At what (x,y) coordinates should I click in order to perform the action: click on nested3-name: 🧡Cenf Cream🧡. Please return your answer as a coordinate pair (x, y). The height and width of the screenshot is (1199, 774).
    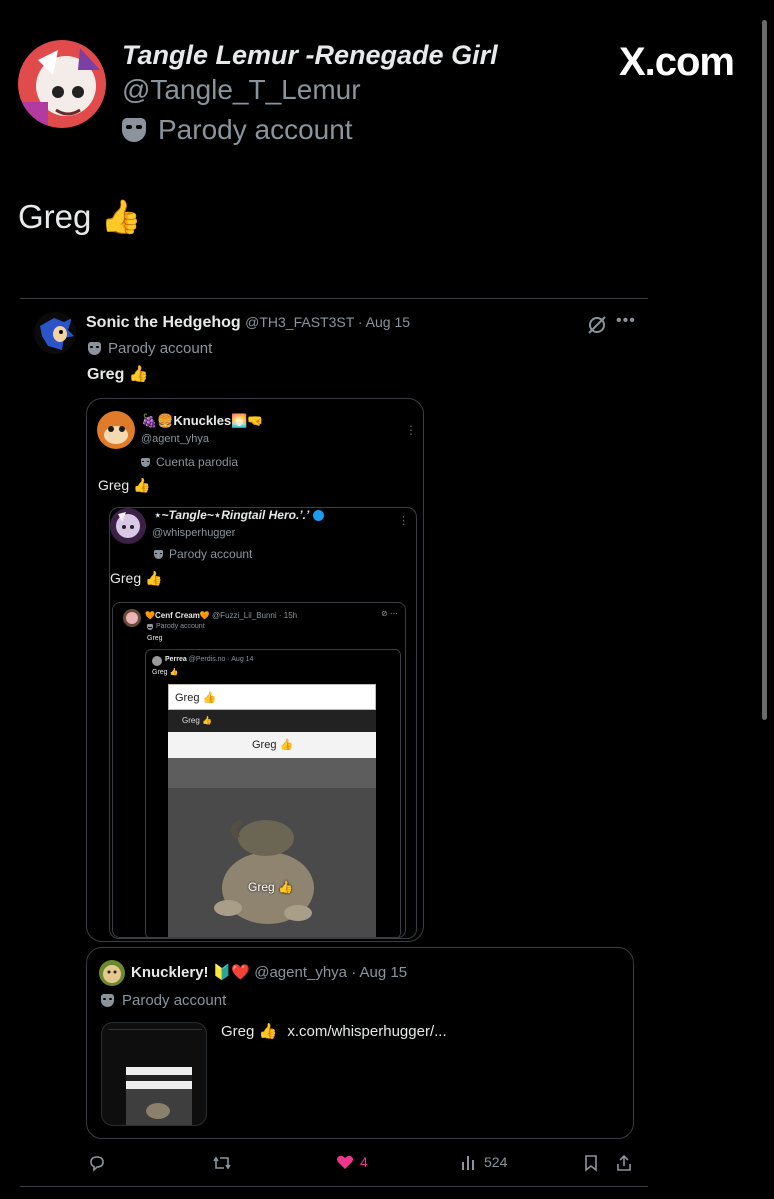
    Looking at the image, I should click on (177, 615).